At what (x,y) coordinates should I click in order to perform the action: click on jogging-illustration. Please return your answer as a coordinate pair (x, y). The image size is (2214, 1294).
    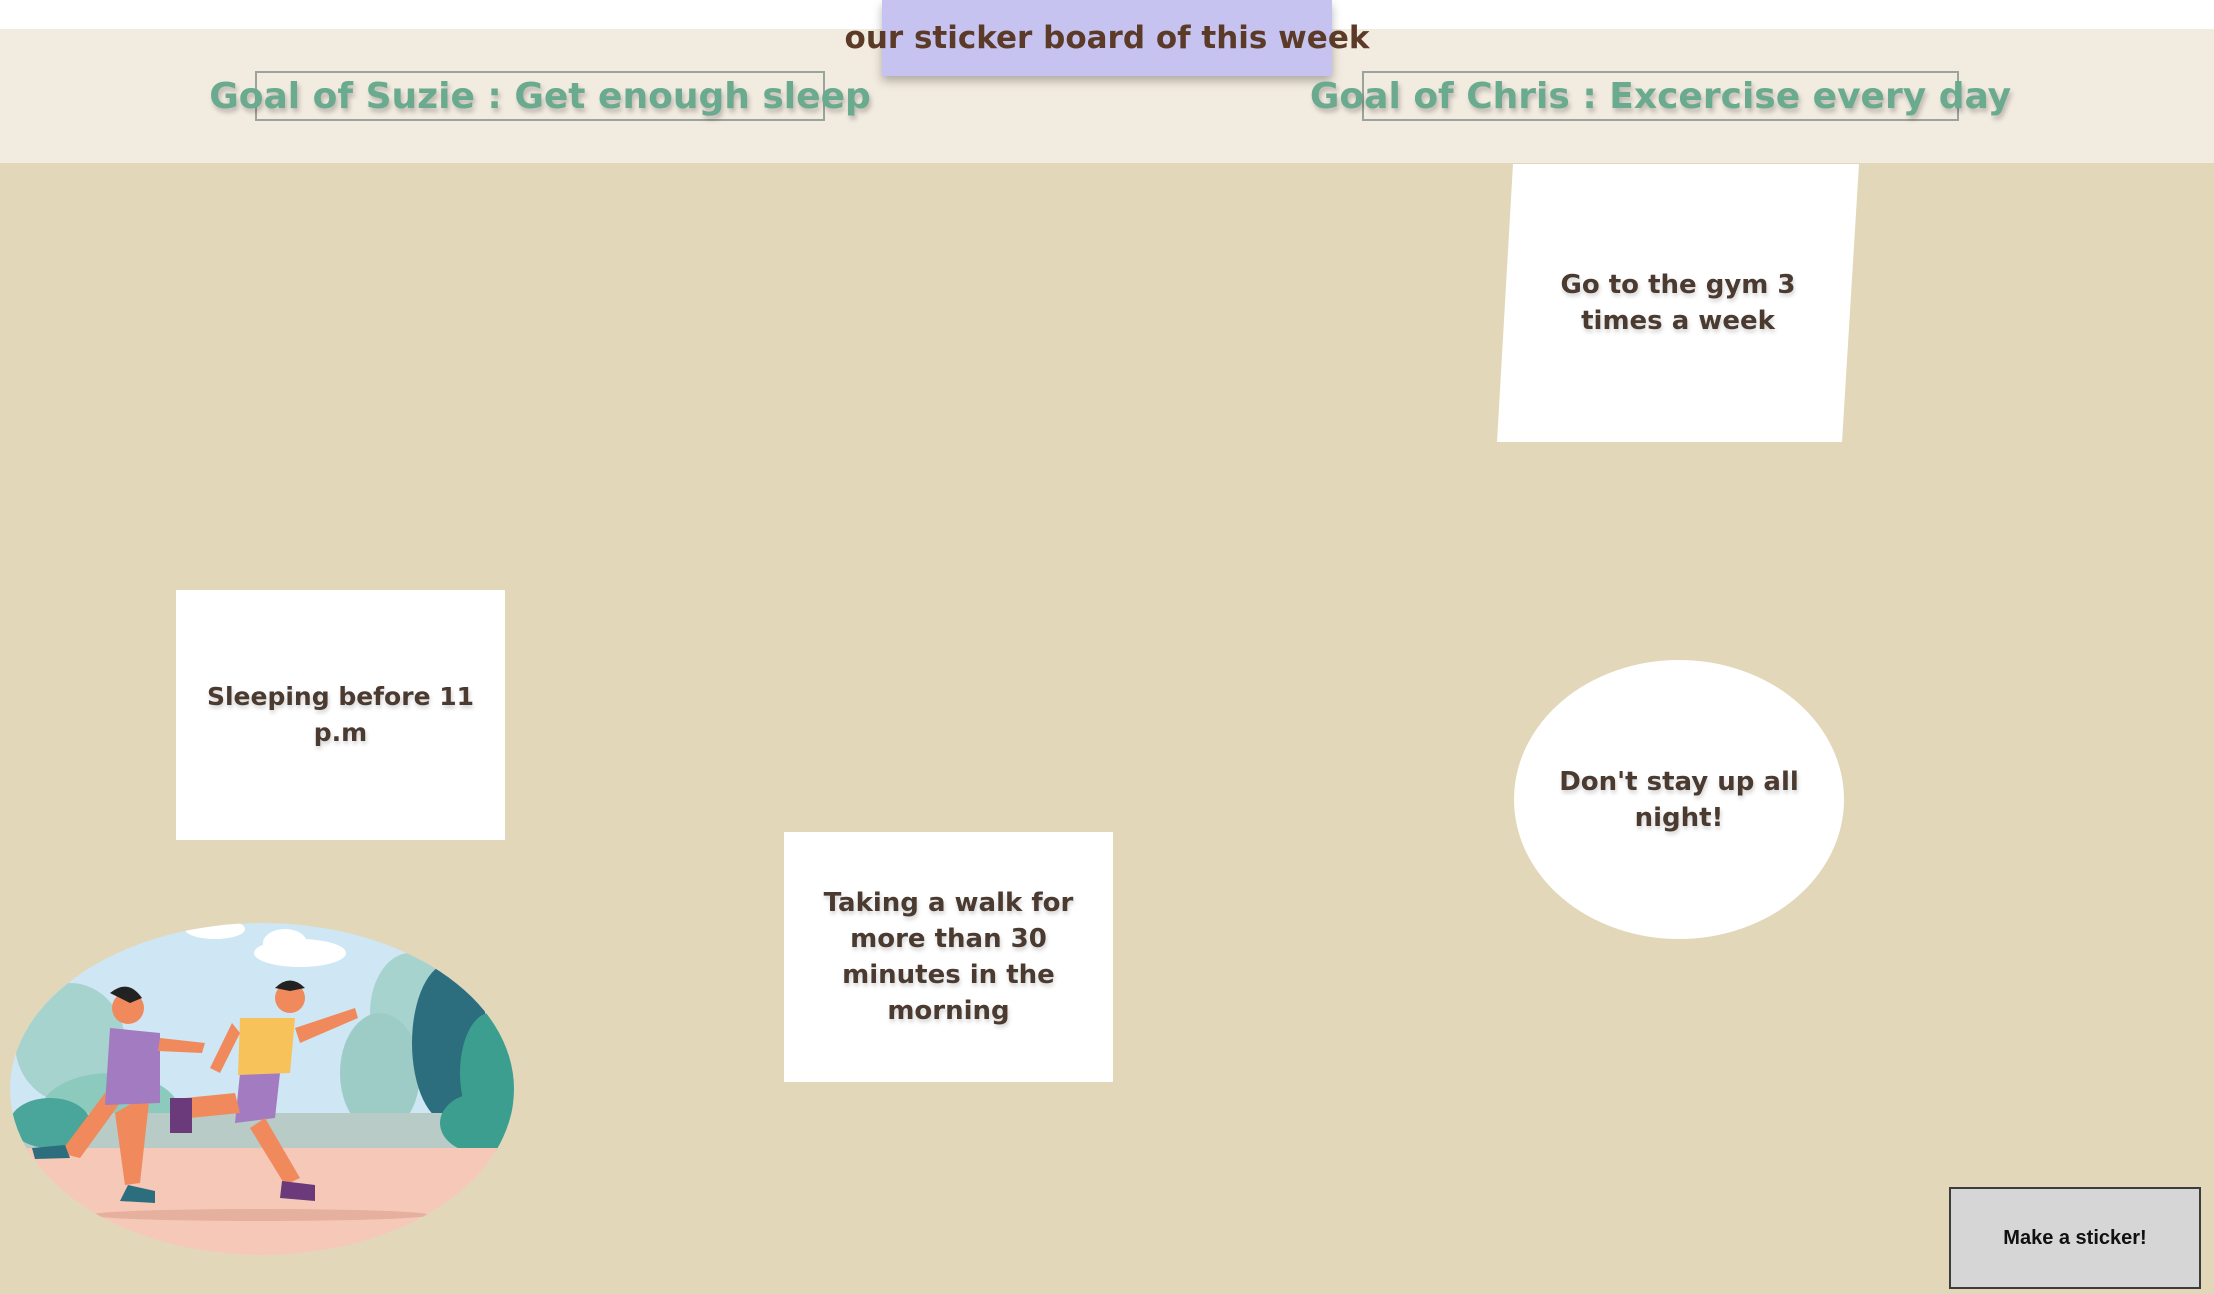
    Looking at the image, I should click on (262, 1089).